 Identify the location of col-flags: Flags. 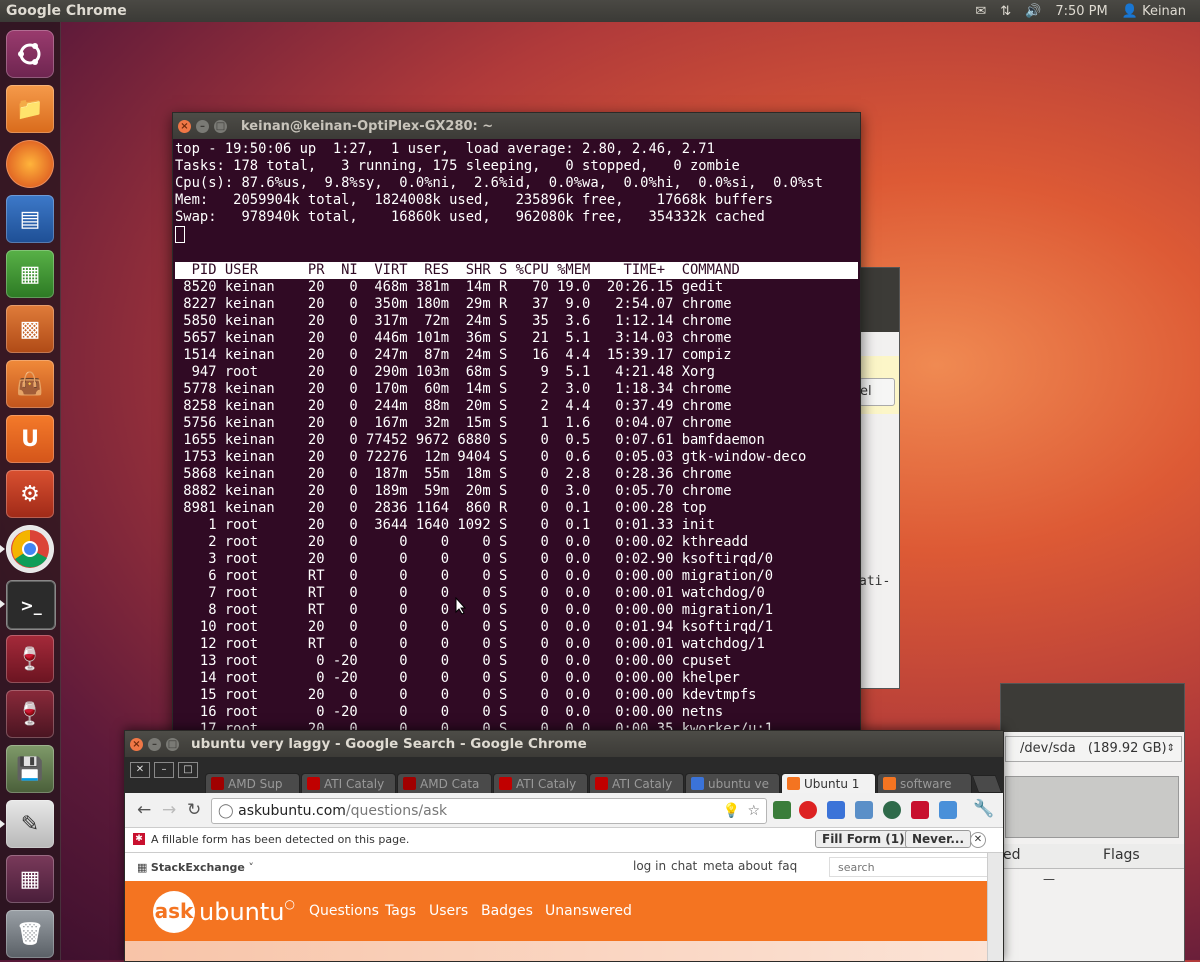
(1121, 855).